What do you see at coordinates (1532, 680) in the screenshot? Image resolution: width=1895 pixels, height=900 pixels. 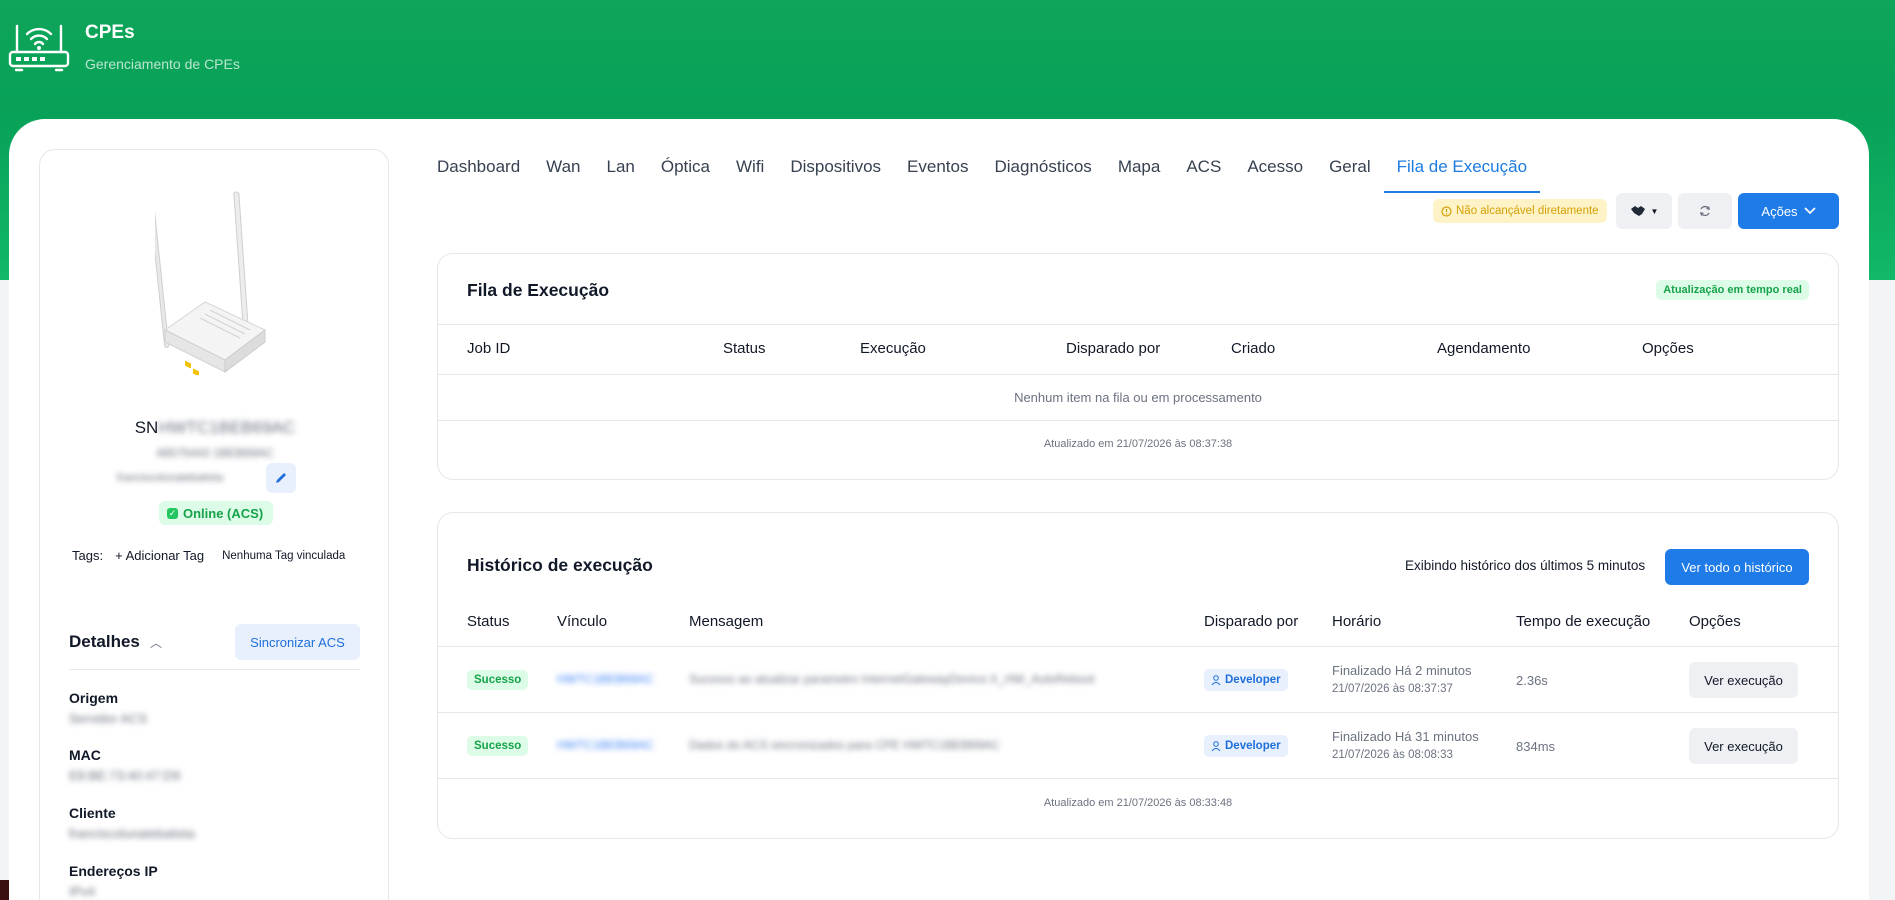 I see `execution-duration: 2.36s` at bounding box center [1532, 680].